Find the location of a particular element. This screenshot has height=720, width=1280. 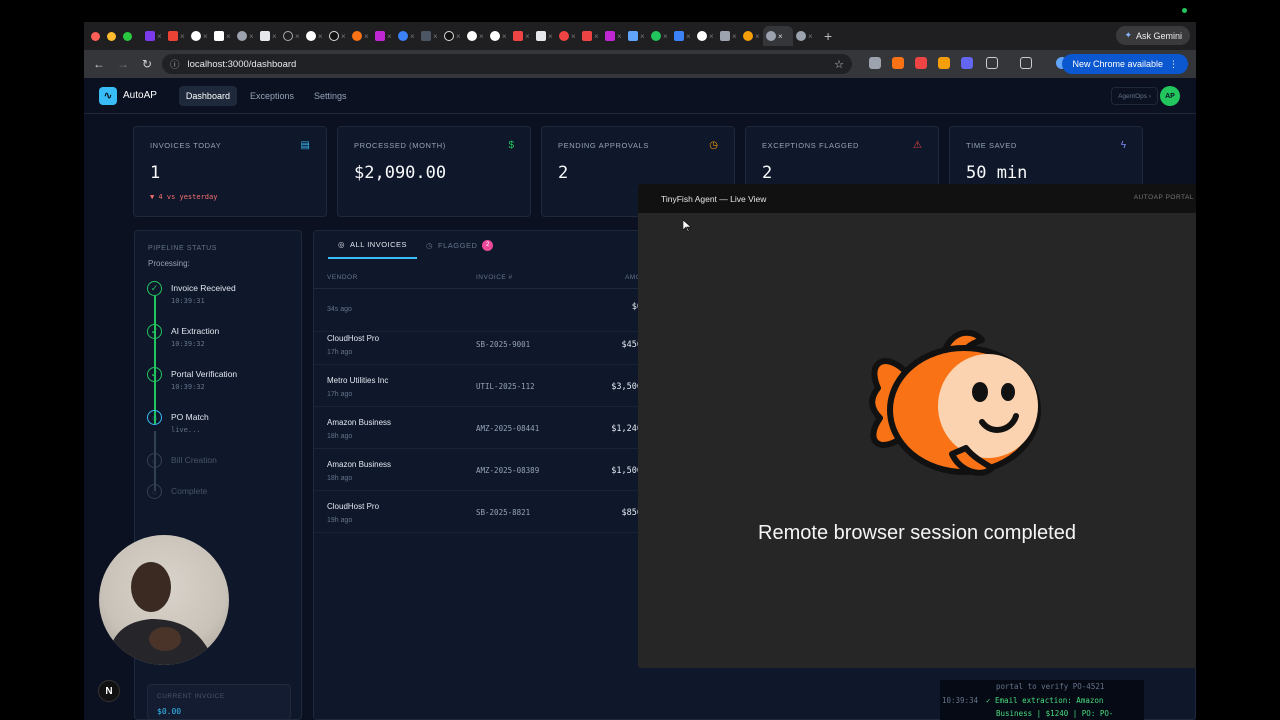

browser-tab-active: × is located at coordinates (778, 36).